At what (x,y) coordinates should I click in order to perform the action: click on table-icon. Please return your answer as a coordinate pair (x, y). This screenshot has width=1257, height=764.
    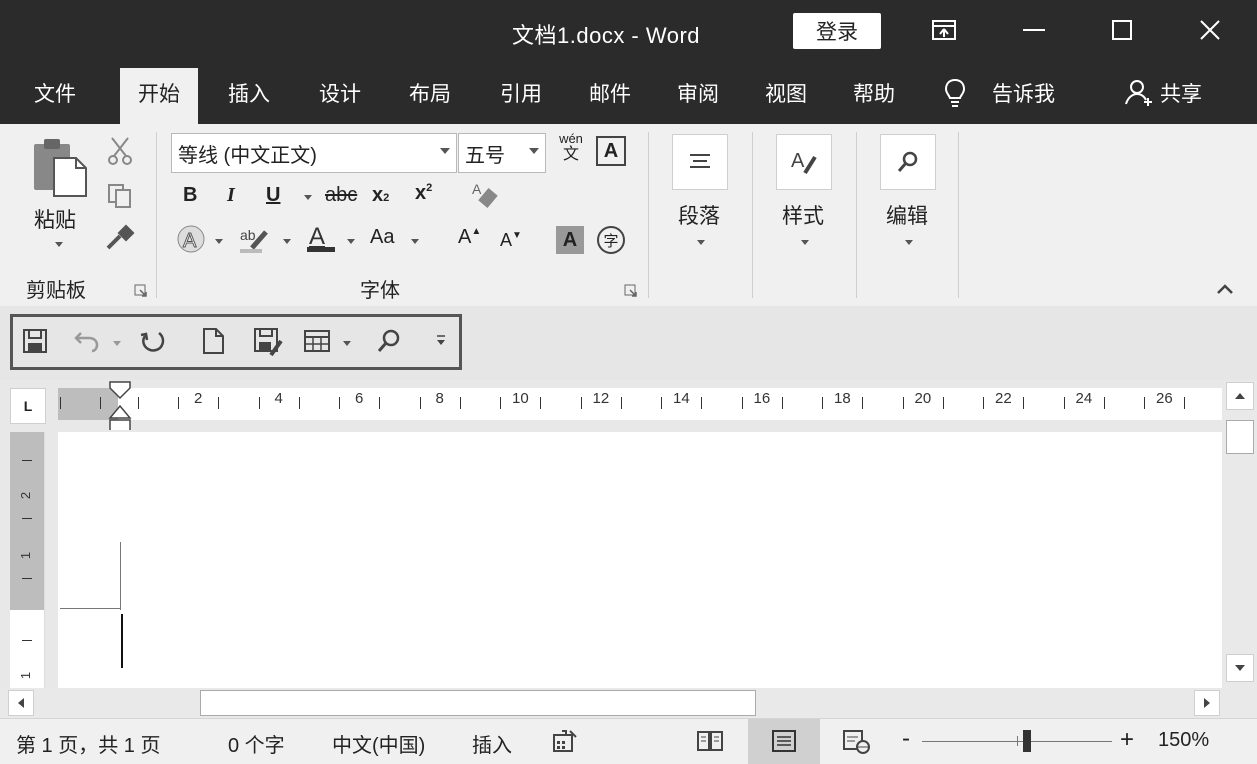
    Looking at the image, I should click on (317, 343).